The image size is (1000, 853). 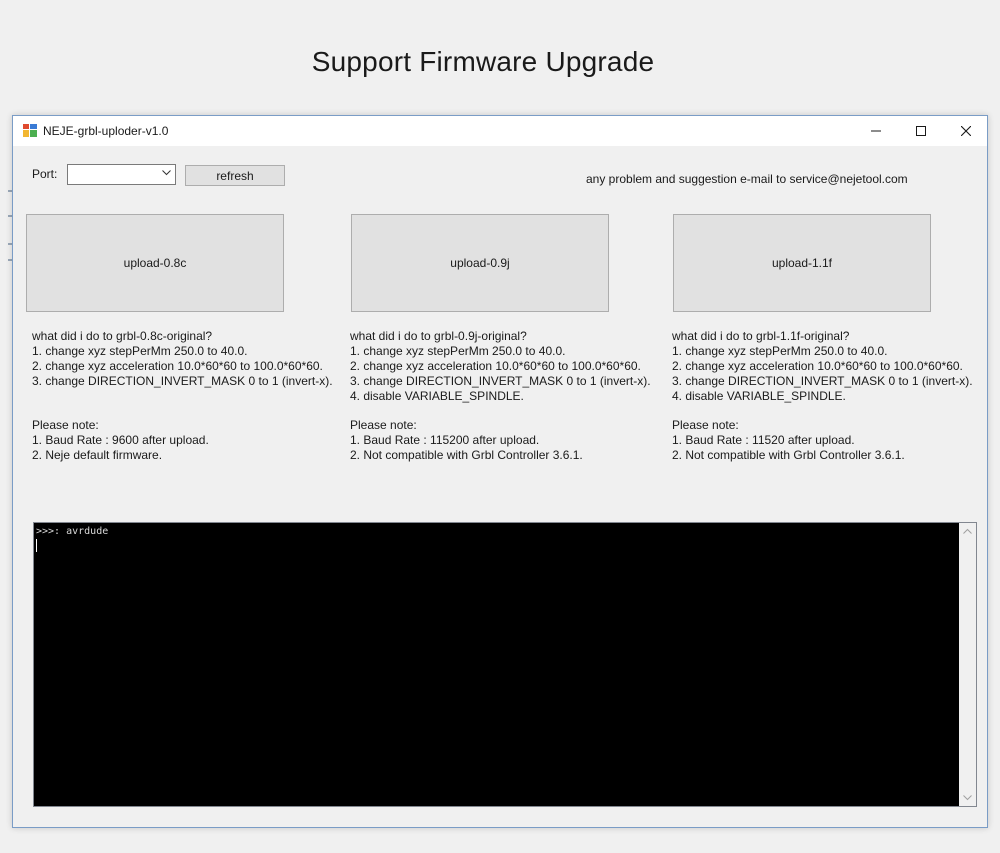 What do you see at coordinates (72, 531) in the screenshot?
I see `console-text: >>>: avrdude` at bounding box center [72, 531].